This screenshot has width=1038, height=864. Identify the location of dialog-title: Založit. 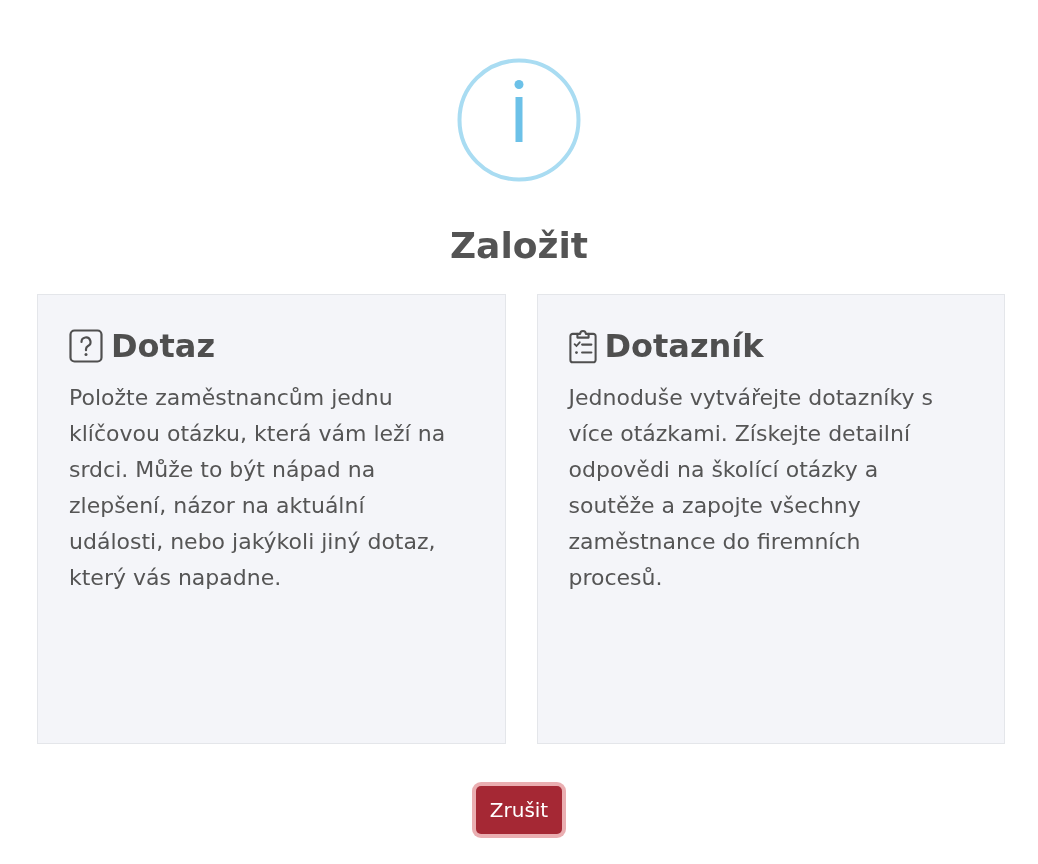
(519, 246).